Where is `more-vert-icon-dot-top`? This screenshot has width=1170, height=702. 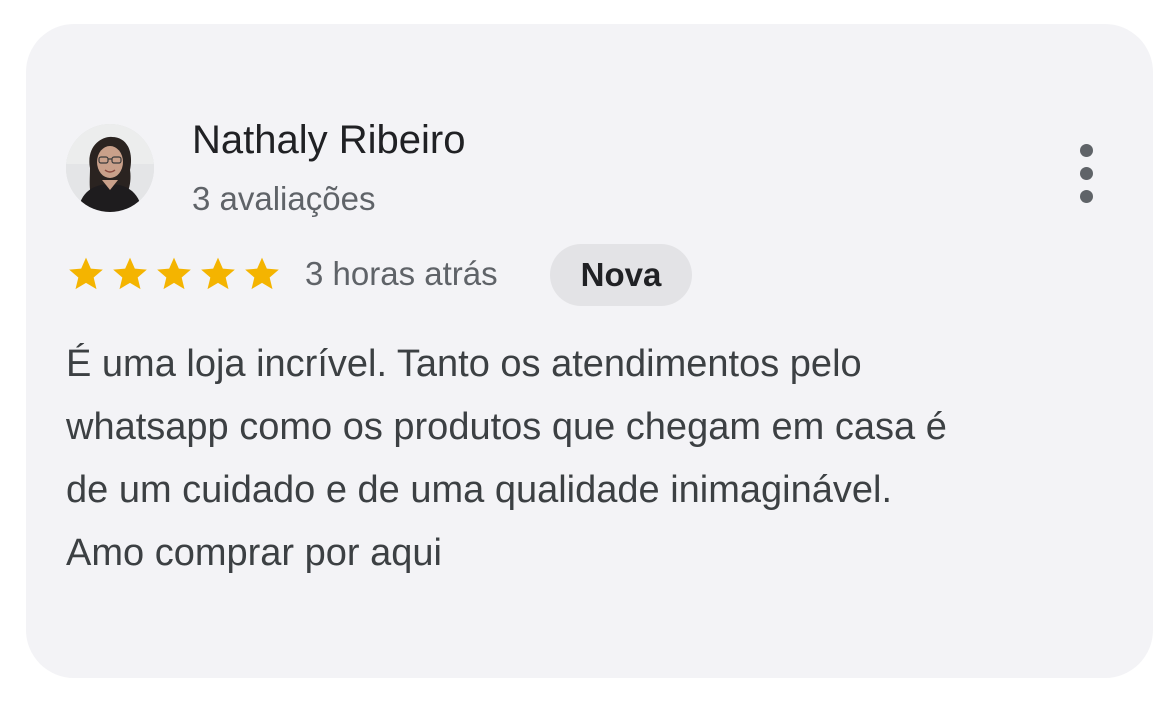 more-vert-icon-dot-top is located at coordinates (1086, 150).